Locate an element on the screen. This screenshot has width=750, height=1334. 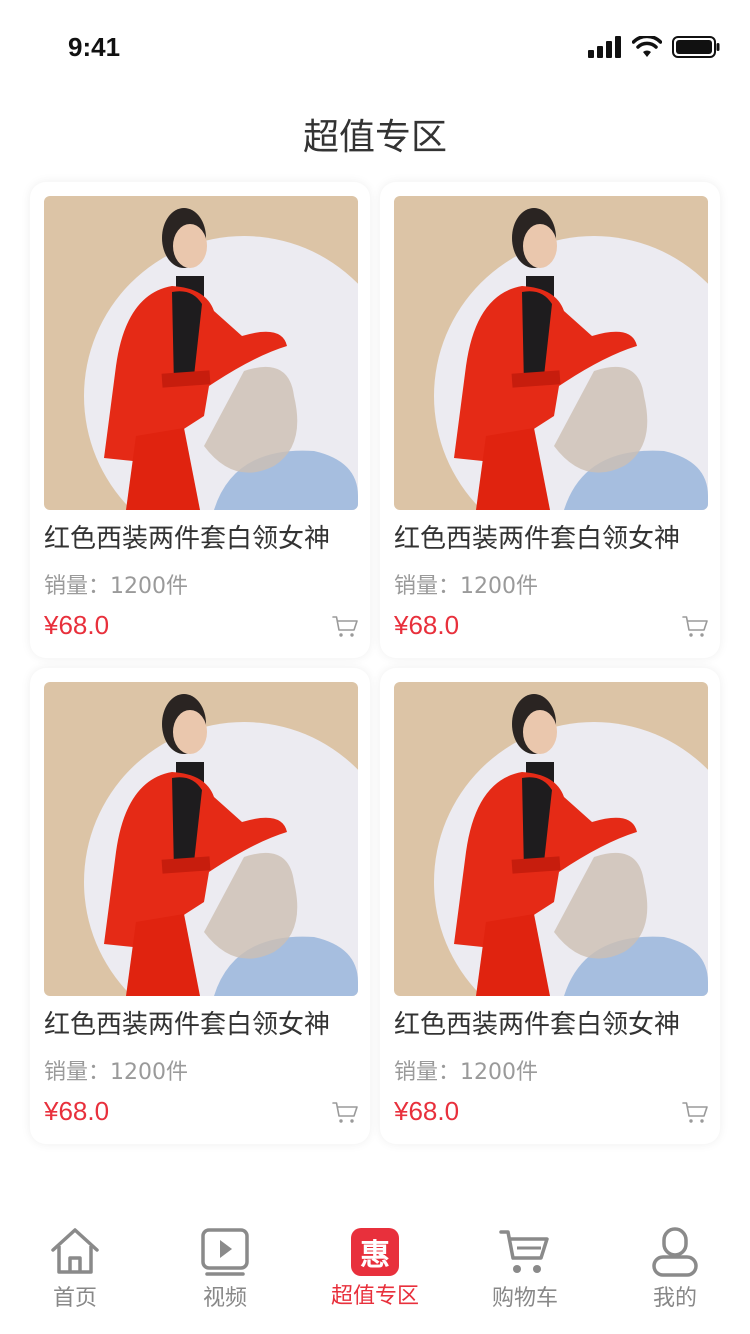
deal-icon: 惠 is located at coordinates (375, 1252).